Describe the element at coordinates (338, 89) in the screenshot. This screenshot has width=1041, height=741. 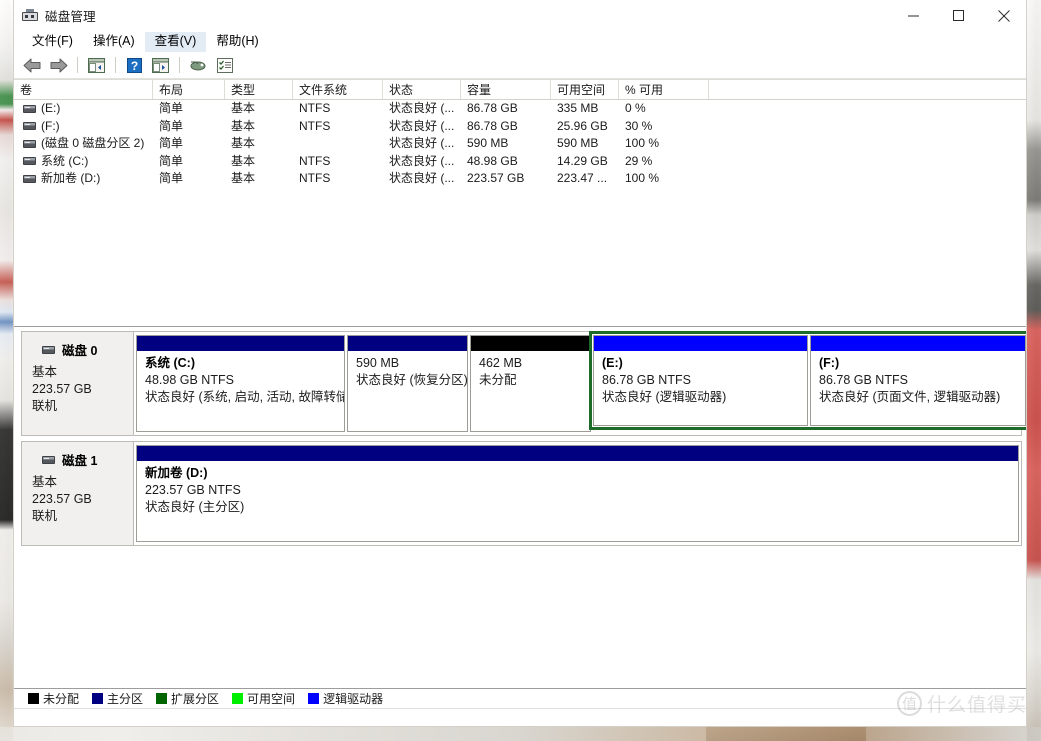
I see `column-filesystem: 文件系统` at that location.